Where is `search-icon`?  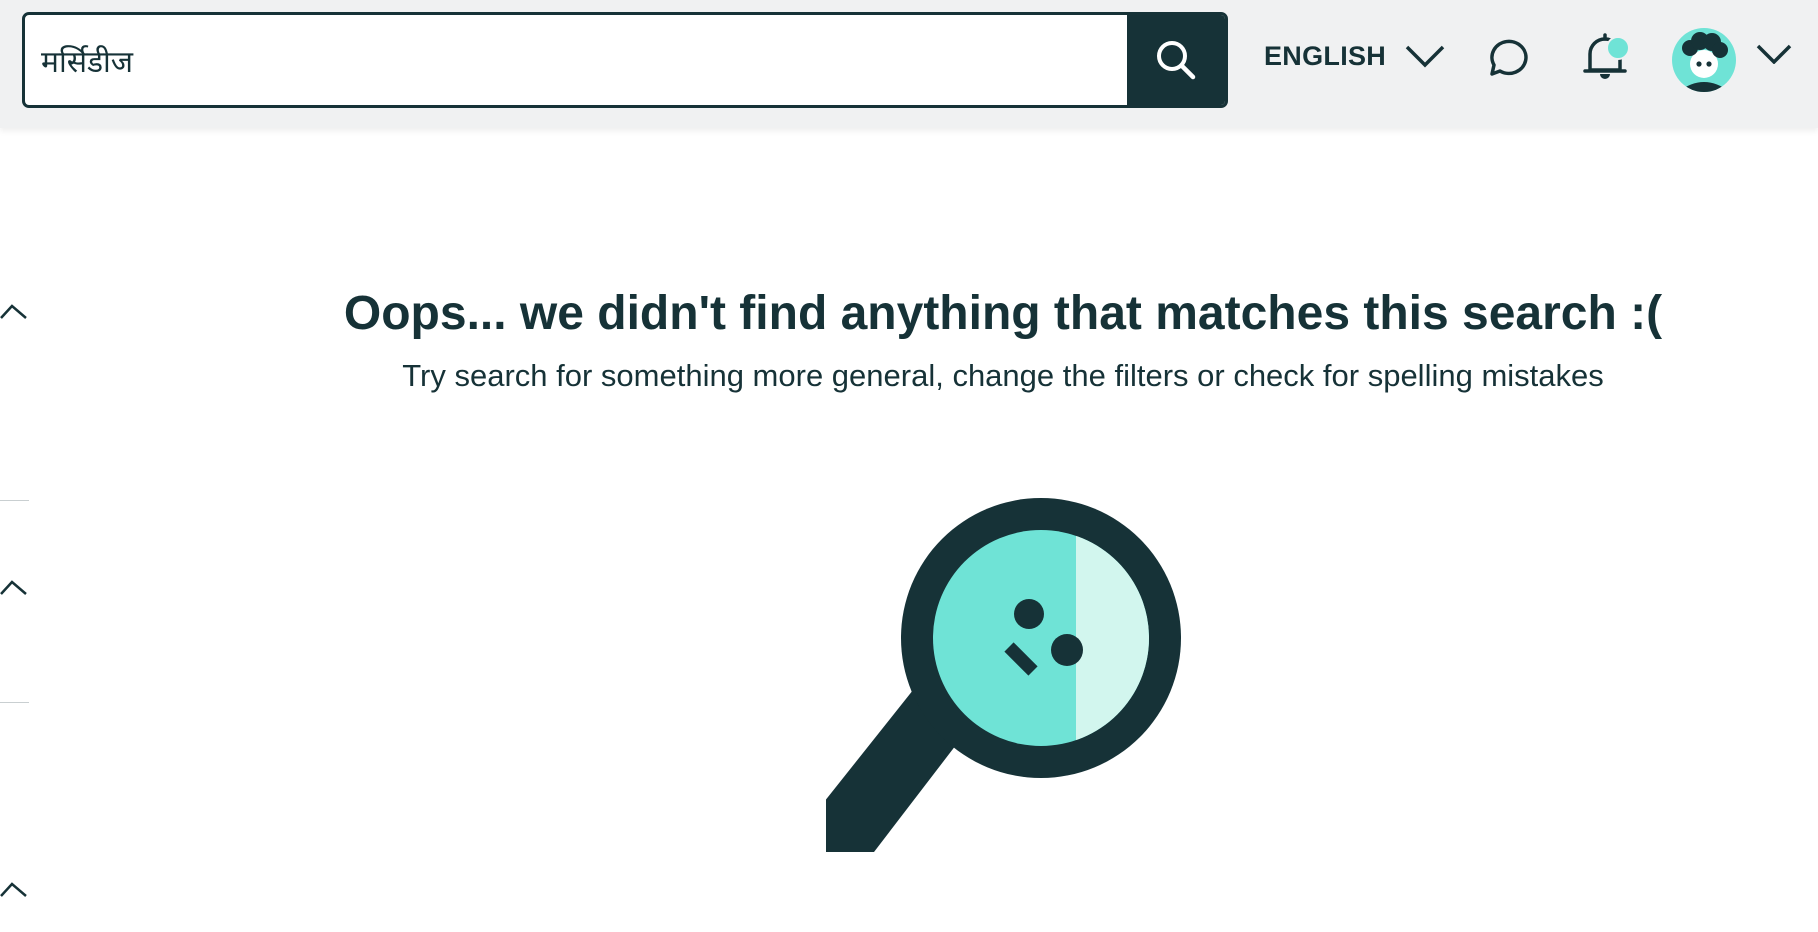 search-icon is located at coordinates (1176, 60).